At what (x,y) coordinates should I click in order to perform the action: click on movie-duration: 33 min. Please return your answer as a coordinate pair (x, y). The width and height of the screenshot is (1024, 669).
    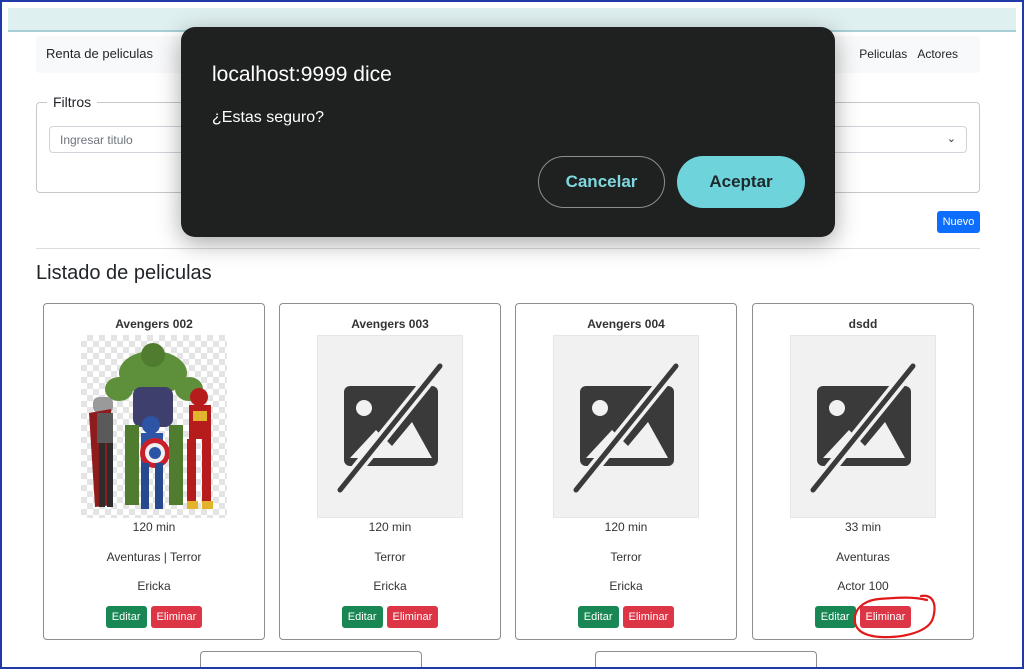
    Looking at the image, I should click on (863, 527).